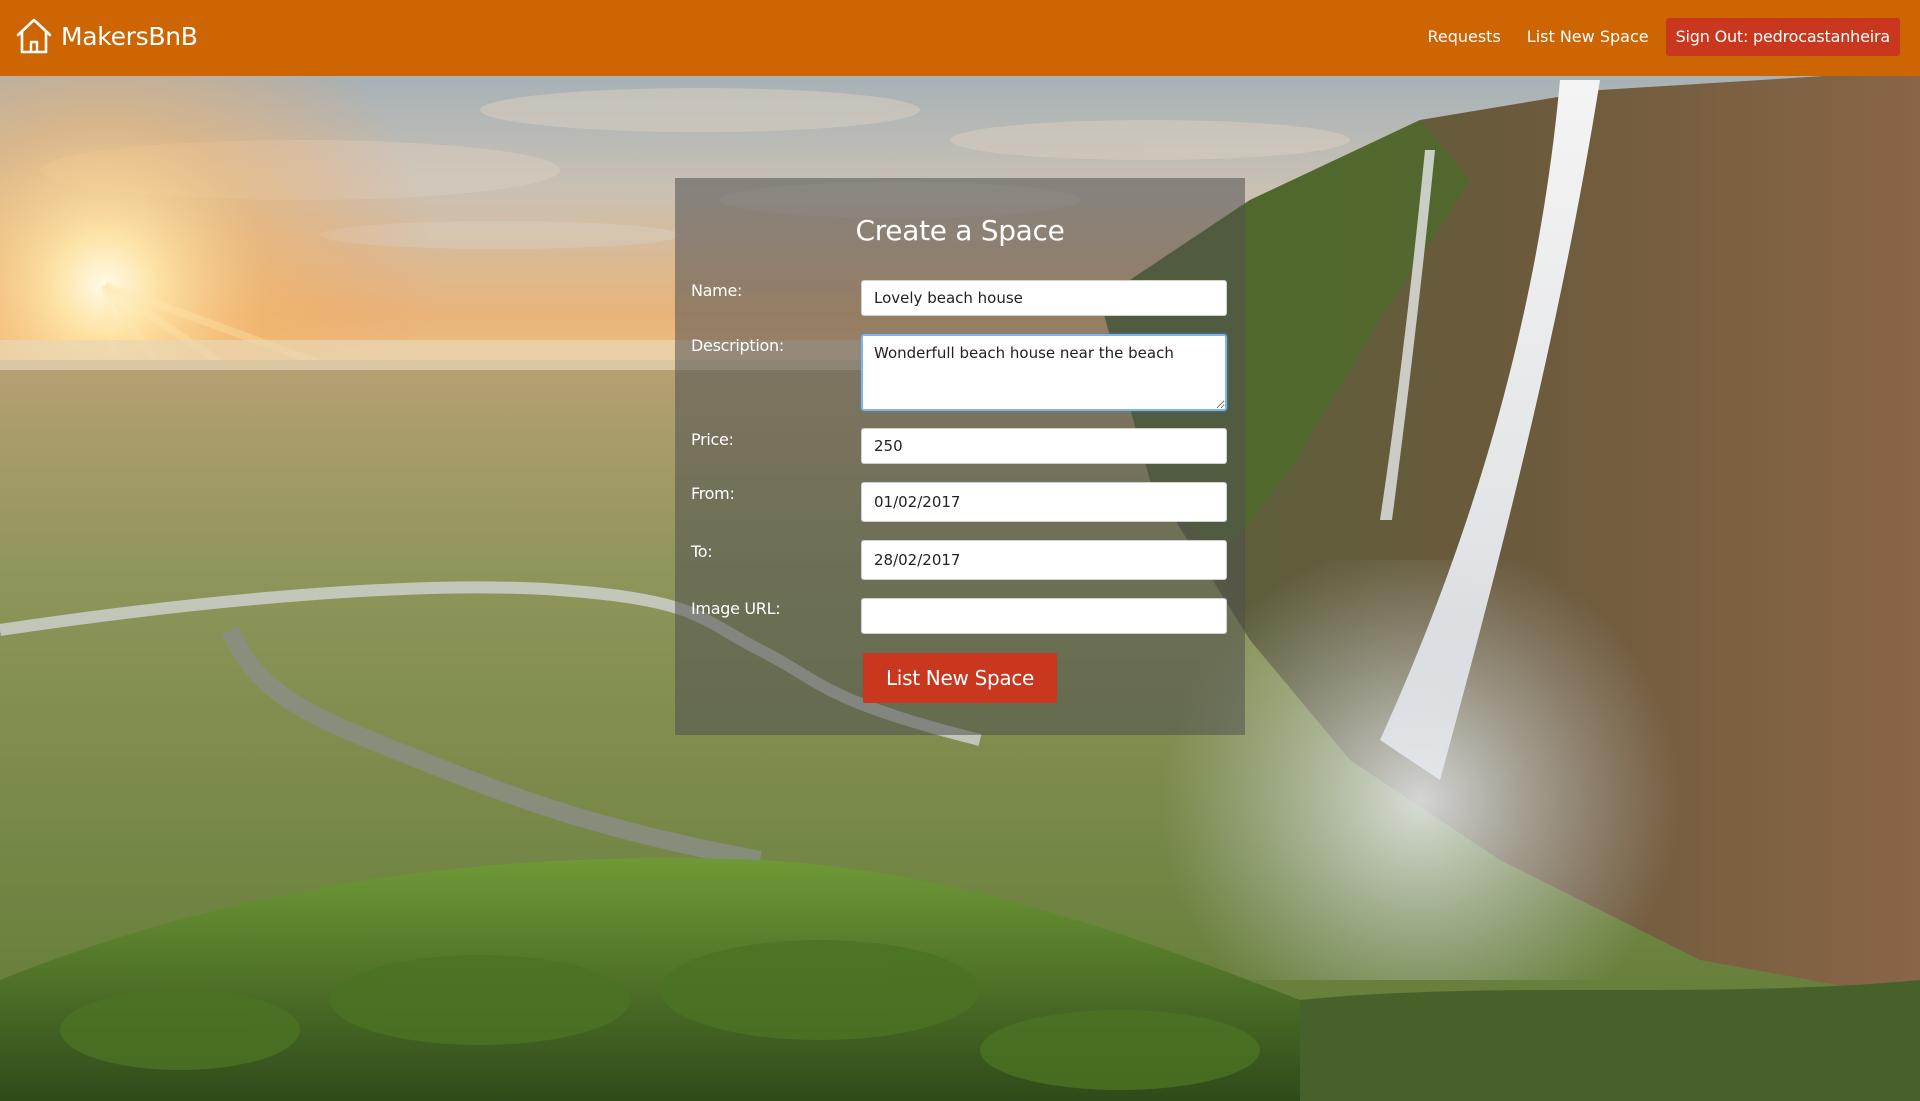  Describe the element at coordinates (1044, 560) in the screenshot. I see `to-date-input` at that location.